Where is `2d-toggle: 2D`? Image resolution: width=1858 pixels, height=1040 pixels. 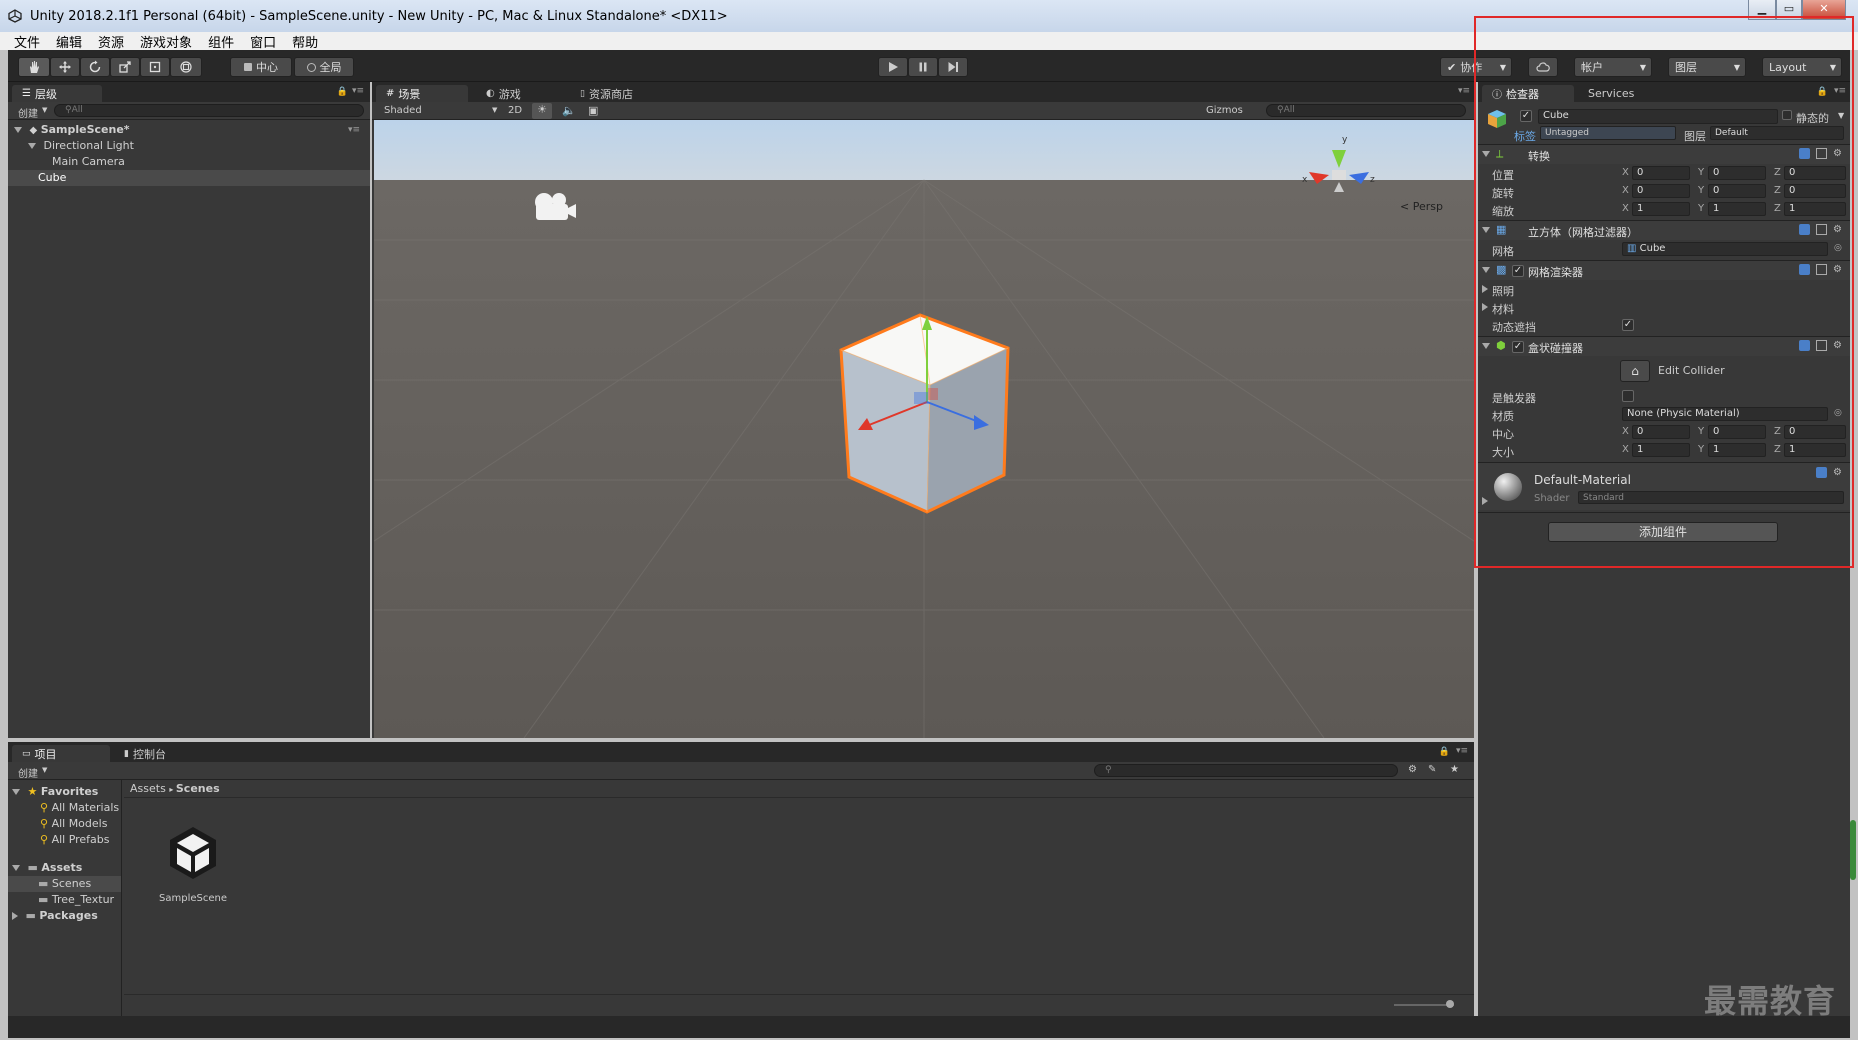
2d-toggle: 2D is located at coordinates (515, 110).